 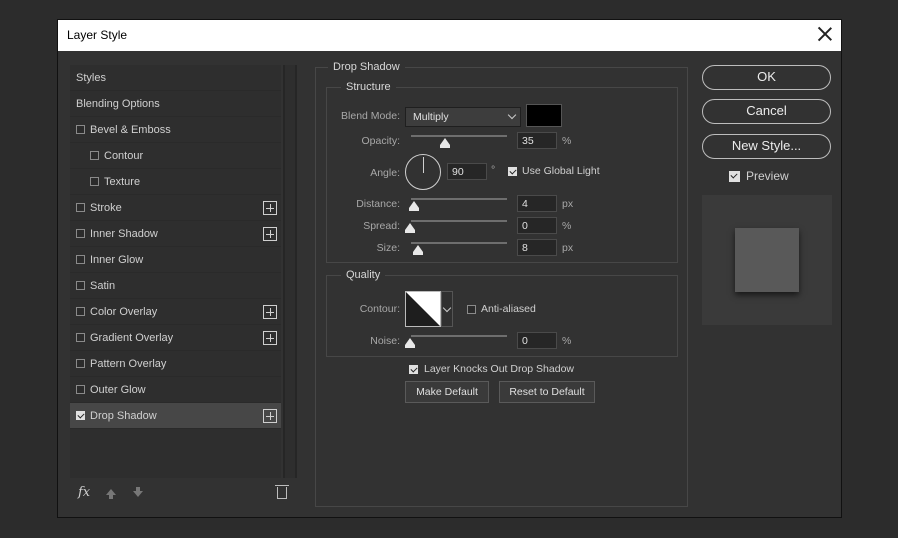 I want to click on cancel-button: Cancel, so click(x=766, y=111).